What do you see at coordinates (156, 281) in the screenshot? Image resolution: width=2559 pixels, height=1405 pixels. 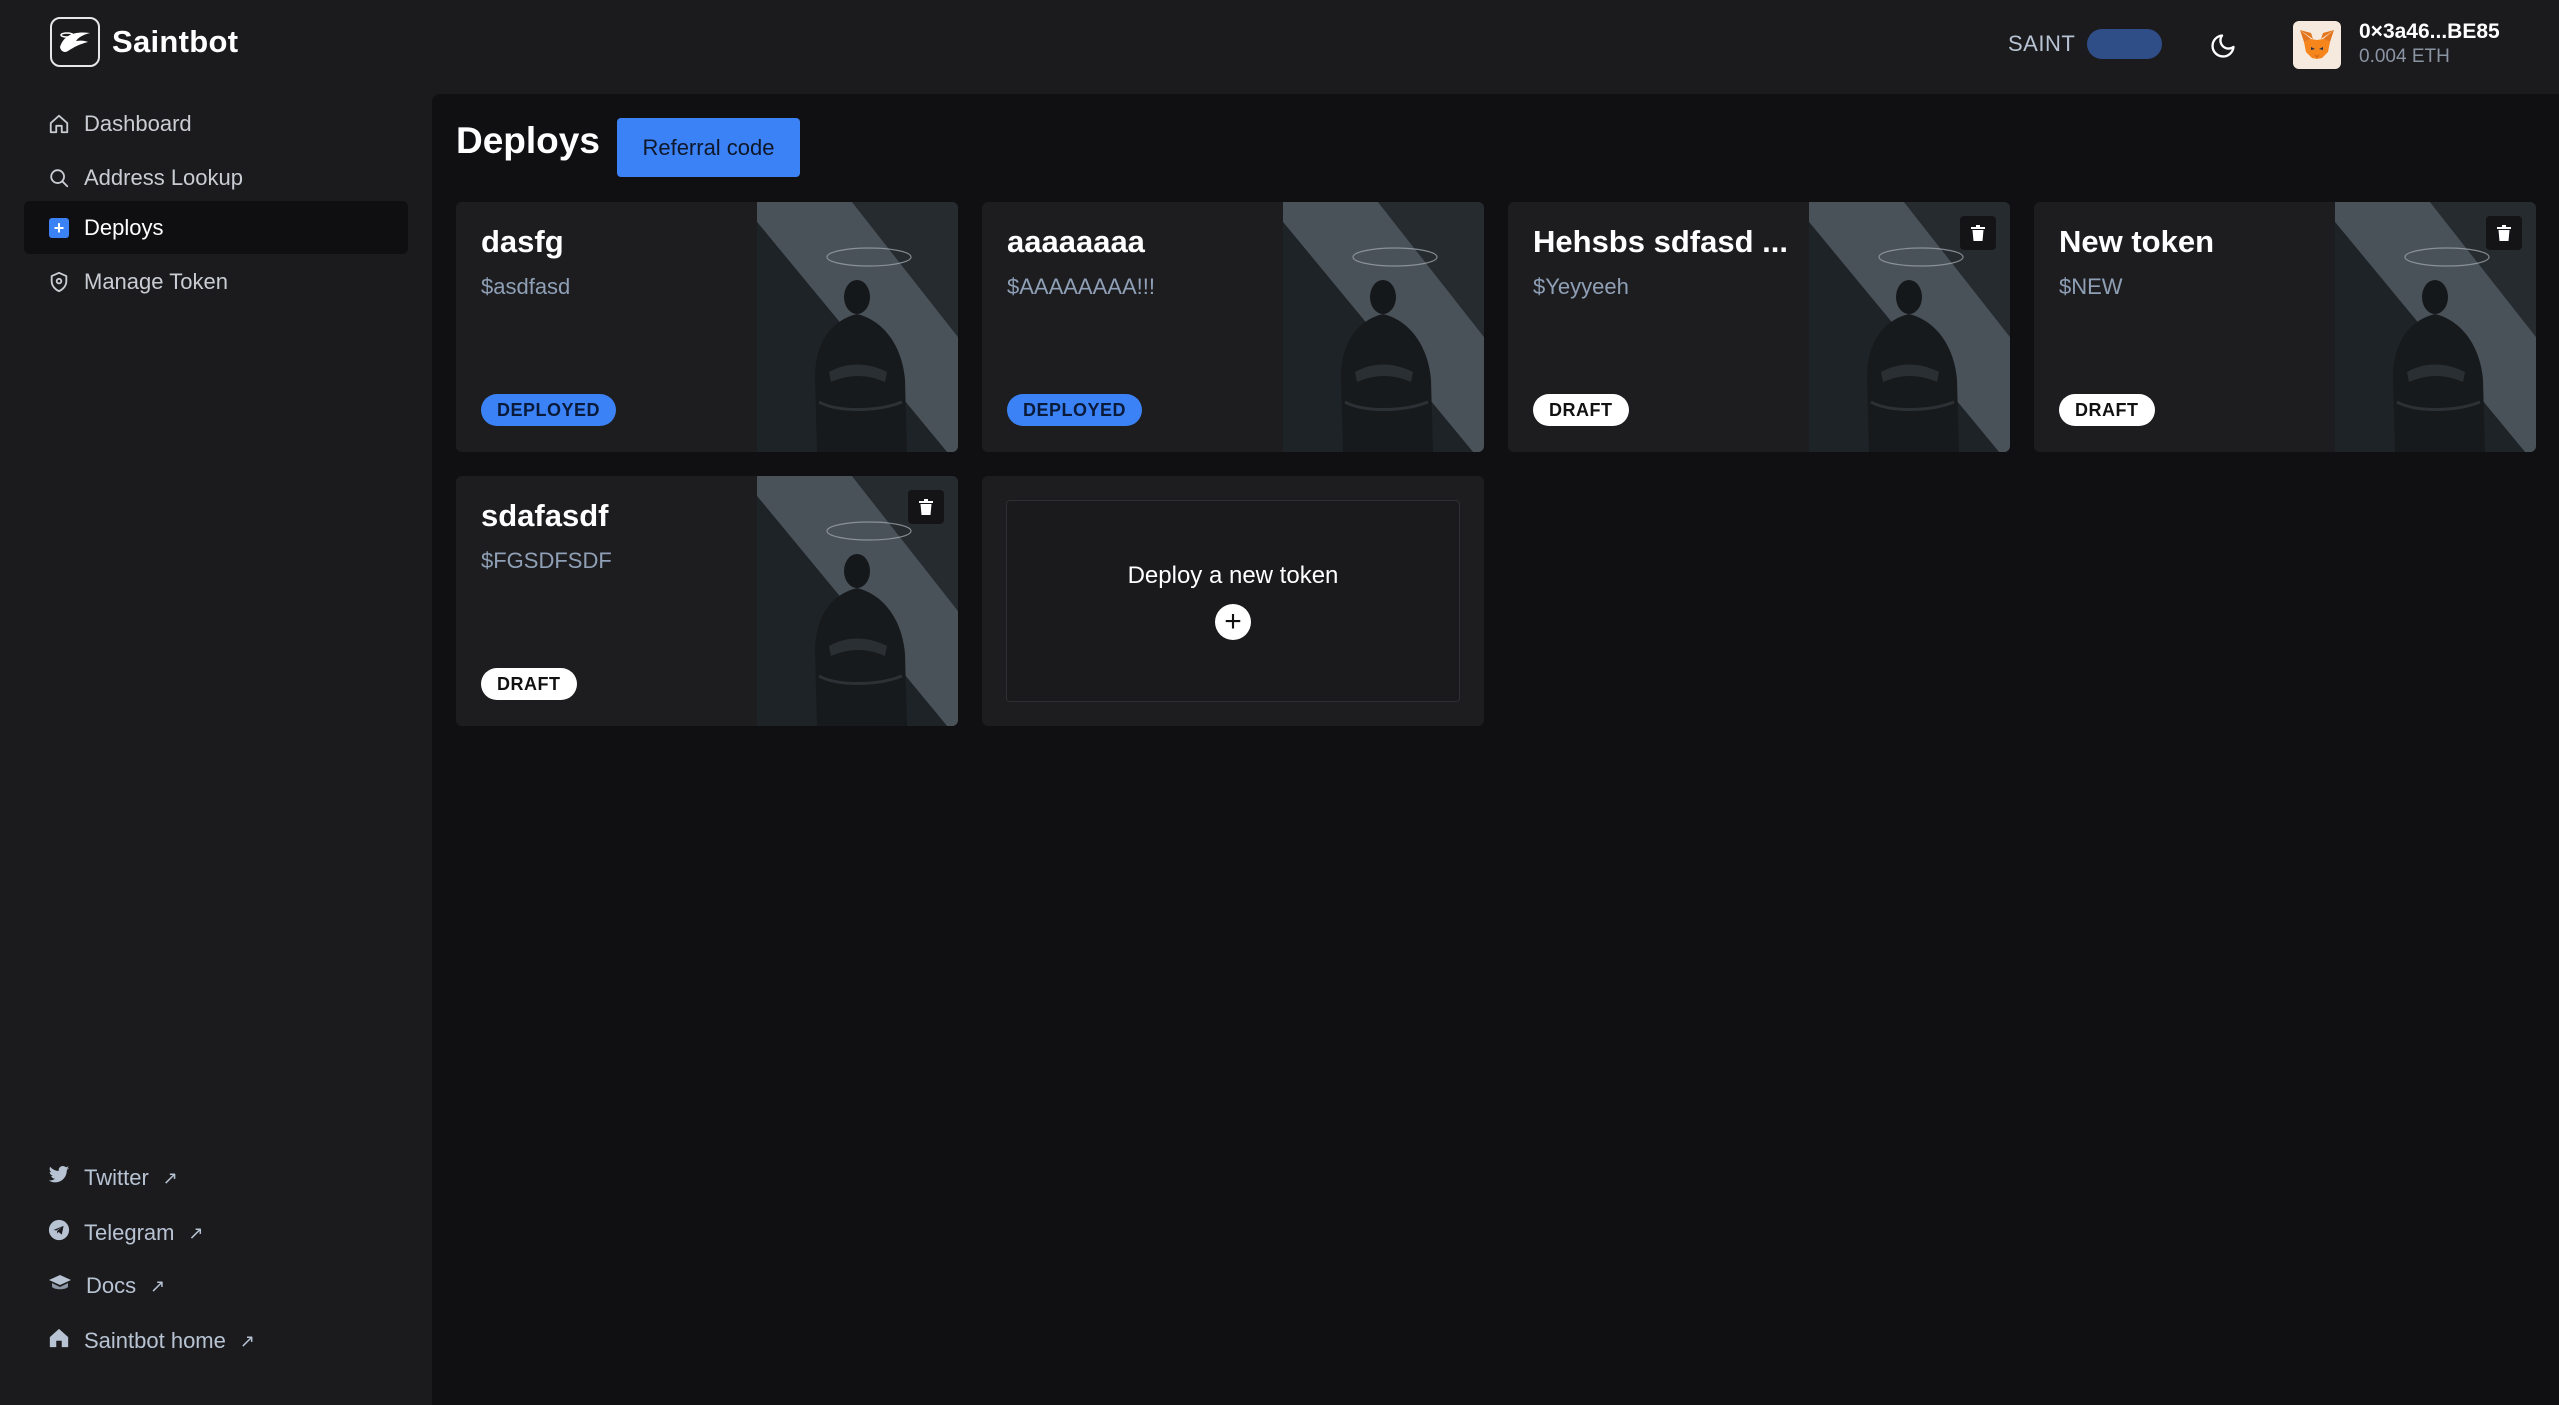 I see `sidebar-item-label: Manage Token` at bounding box center [156, 281].